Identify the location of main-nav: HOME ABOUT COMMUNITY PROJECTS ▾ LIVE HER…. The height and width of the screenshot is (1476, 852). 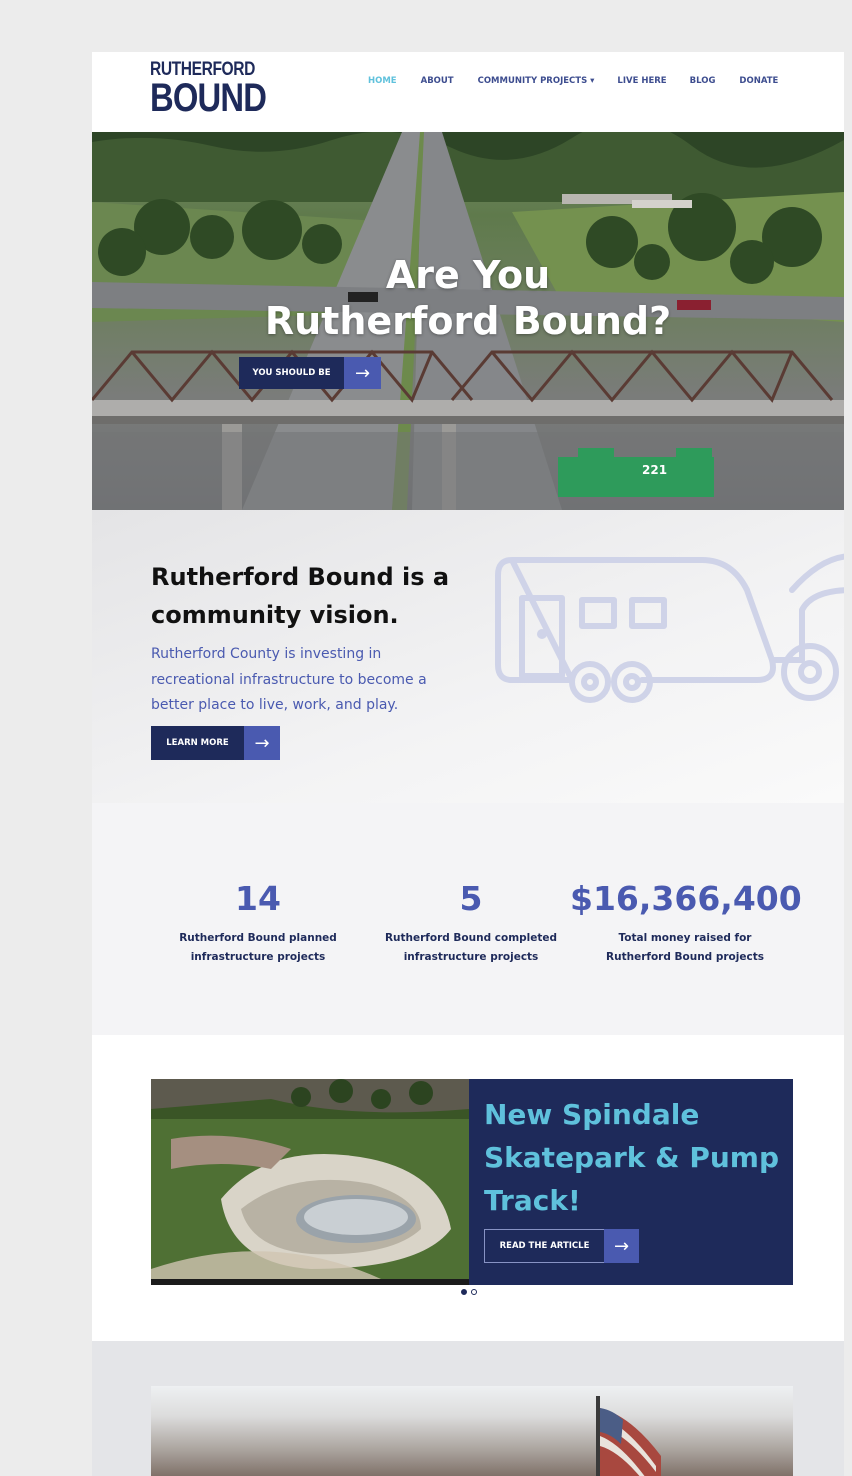
(573, 81).